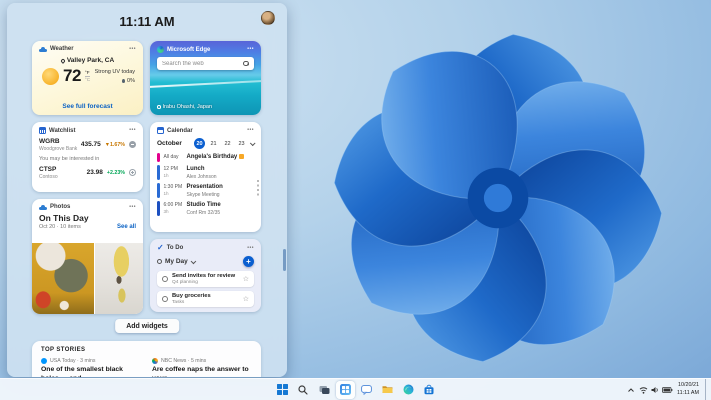  What do you see at coordinates (206, 190) in the screenshot?
I see `calendar-event: 1:30 PM 1h Presentation Skype Meeting` at bounding box center [206, 190].